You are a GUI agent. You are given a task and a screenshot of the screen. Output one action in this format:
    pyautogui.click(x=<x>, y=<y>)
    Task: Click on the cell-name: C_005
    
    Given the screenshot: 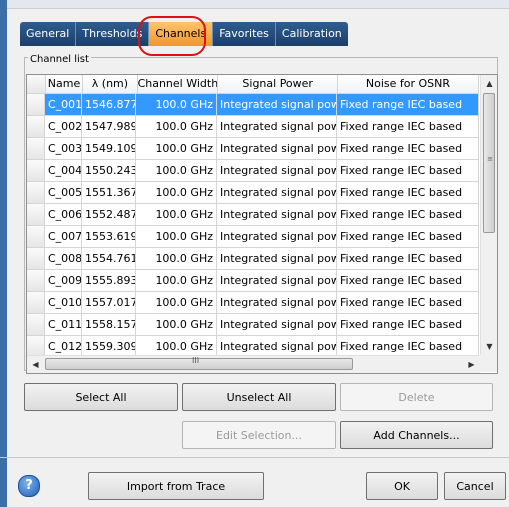 What is the action you would take?
    pyautogui.click(x=63, y=192)
    